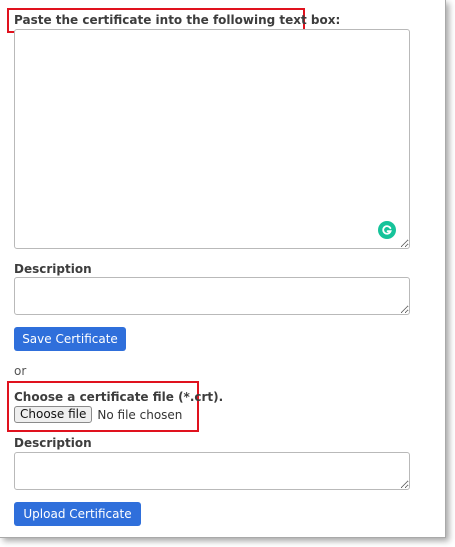 Image resolution: width=455 pixels, height=547 pixels. Describe the element at coordinates (119, 397) in the screenshot. I see `choose-file-label: Choose a certificate file (*.crt).` at that location.